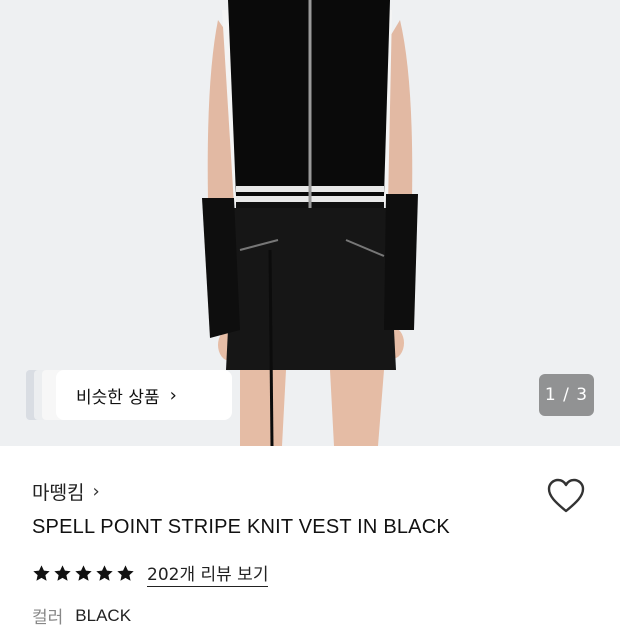  Describe the element at coordinates (118, 397) in the screenshot. I see `similar-products-label: 비슷한 상품` at that location.